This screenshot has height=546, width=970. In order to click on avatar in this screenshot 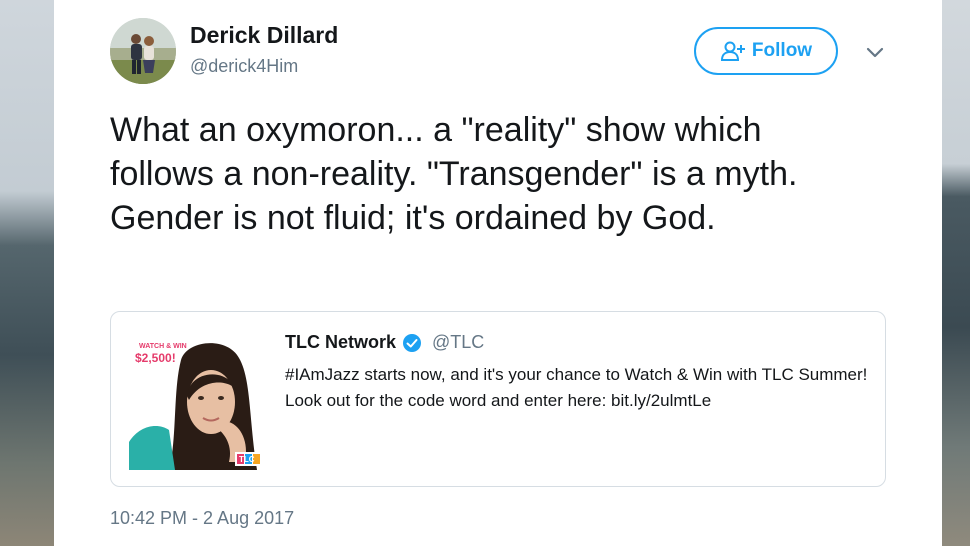, I will do `click(143, 51)`.